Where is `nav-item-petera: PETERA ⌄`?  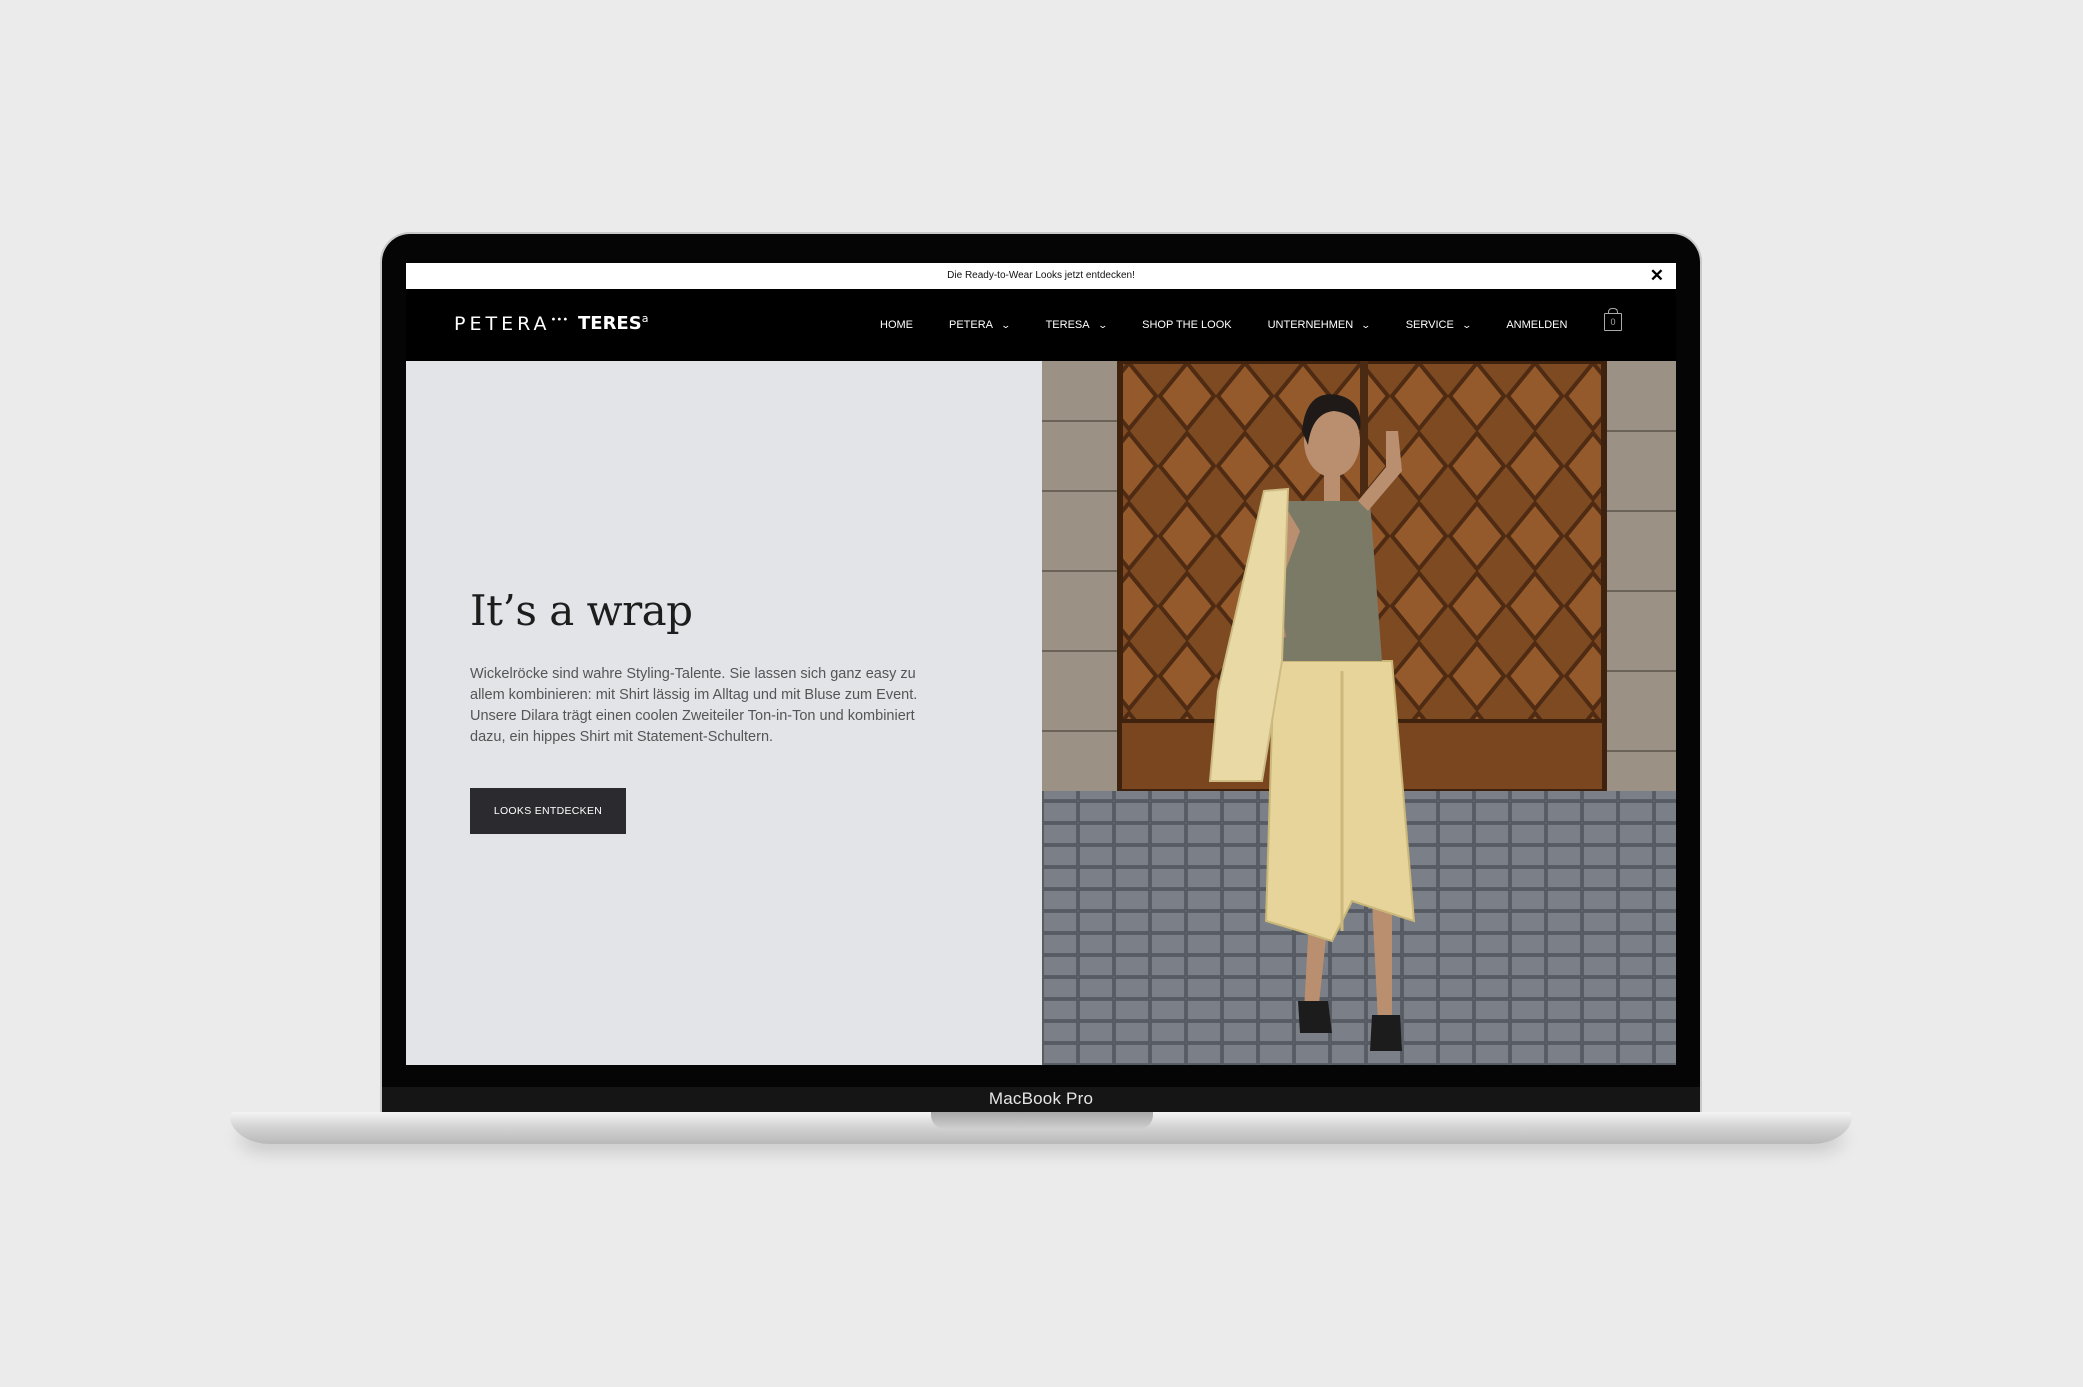 nav-item-petera: PETERA ⌄ is located at coordinates (980, 325).